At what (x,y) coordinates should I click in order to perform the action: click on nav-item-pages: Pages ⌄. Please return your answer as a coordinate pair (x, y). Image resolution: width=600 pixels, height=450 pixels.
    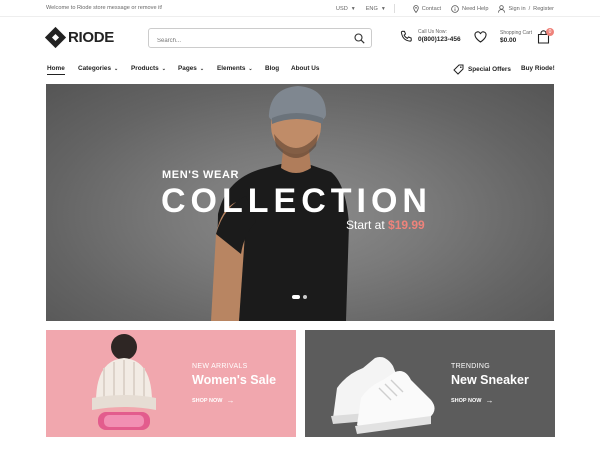
    Looking at the image, I should click on (191, 68).